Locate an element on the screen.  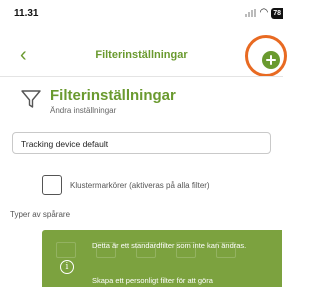
battery-icon: 78 is located at coordinates (277, 13).